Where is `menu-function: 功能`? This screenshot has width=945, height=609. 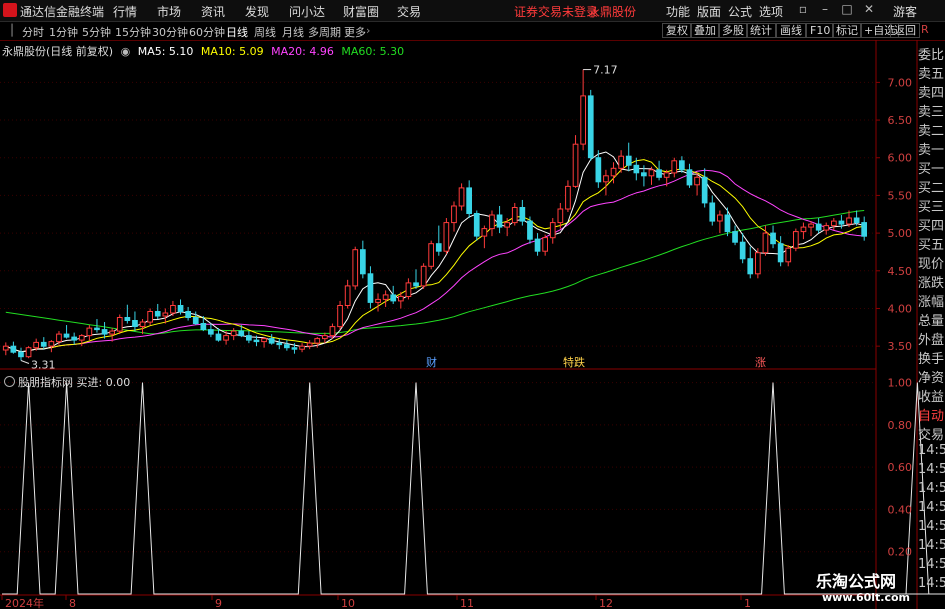 menu-function: 功能 is located at coordinates (678, 11).